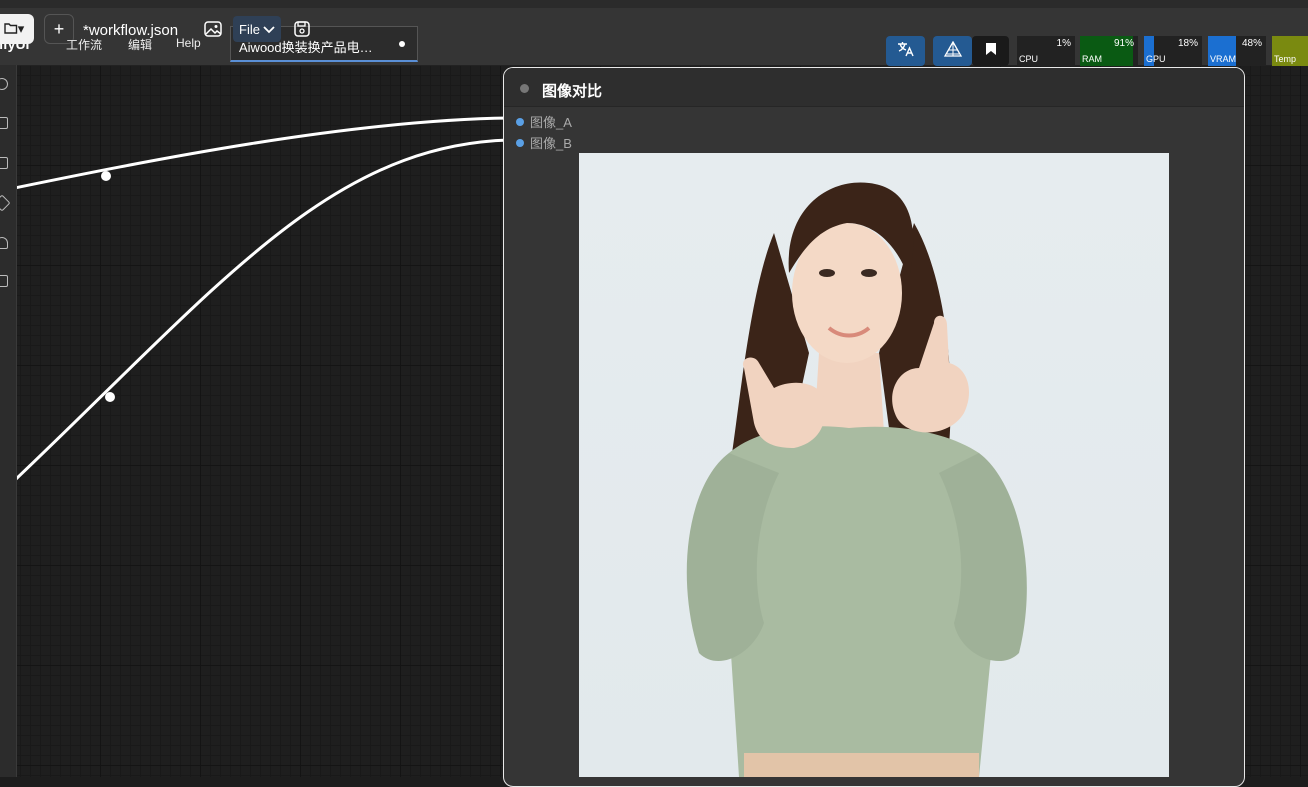 The image size is (1308, 787). What do you see at coordinates (255, 154) in the screenshot?
I see `link-image-a` at bounding box center [255, 154].